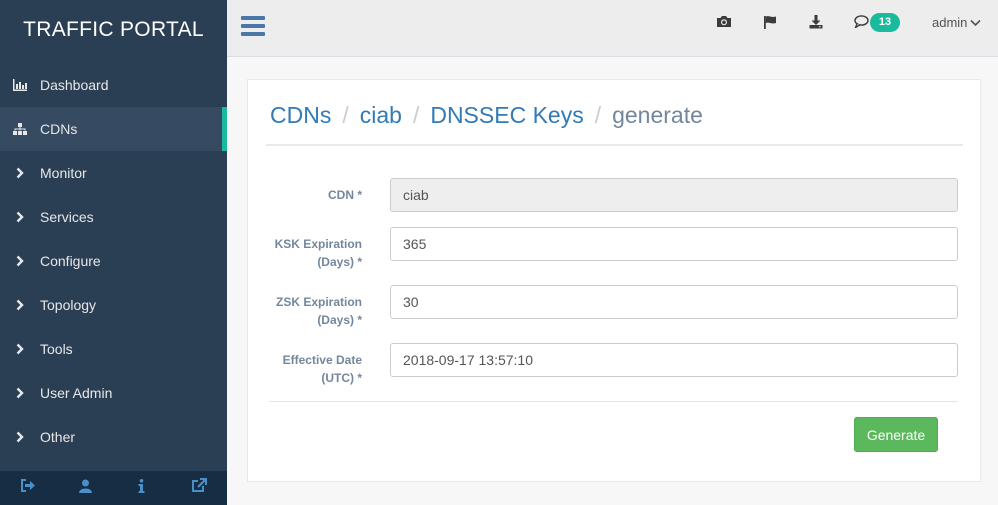  I want to click on sidebar-item-tools: Tools, so click(113, 349).